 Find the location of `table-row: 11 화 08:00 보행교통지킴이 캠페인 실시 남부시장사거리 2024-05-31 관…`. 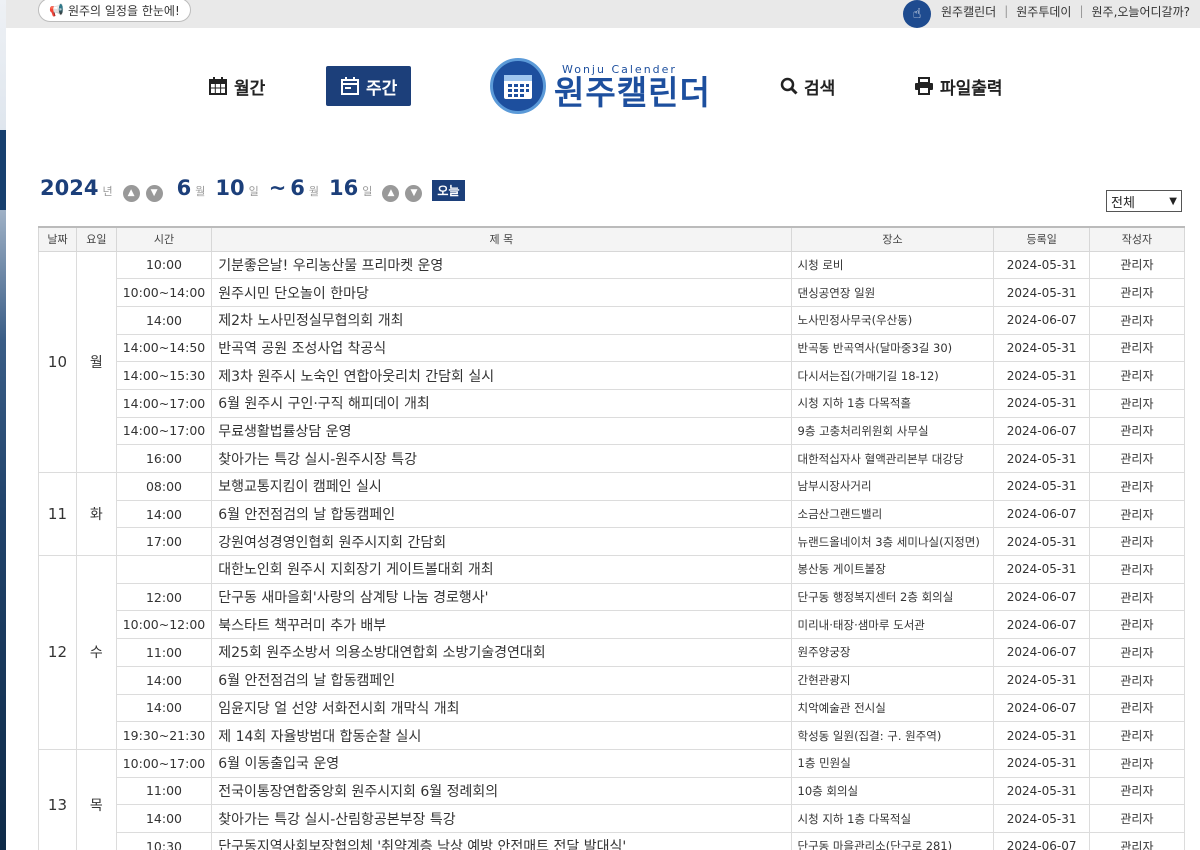

table-row: 11 화 08:00 보행교통지킴이 캠페인 실시 남부시장사거리 2024-05-31 관… is located at coordinates (612, 514).